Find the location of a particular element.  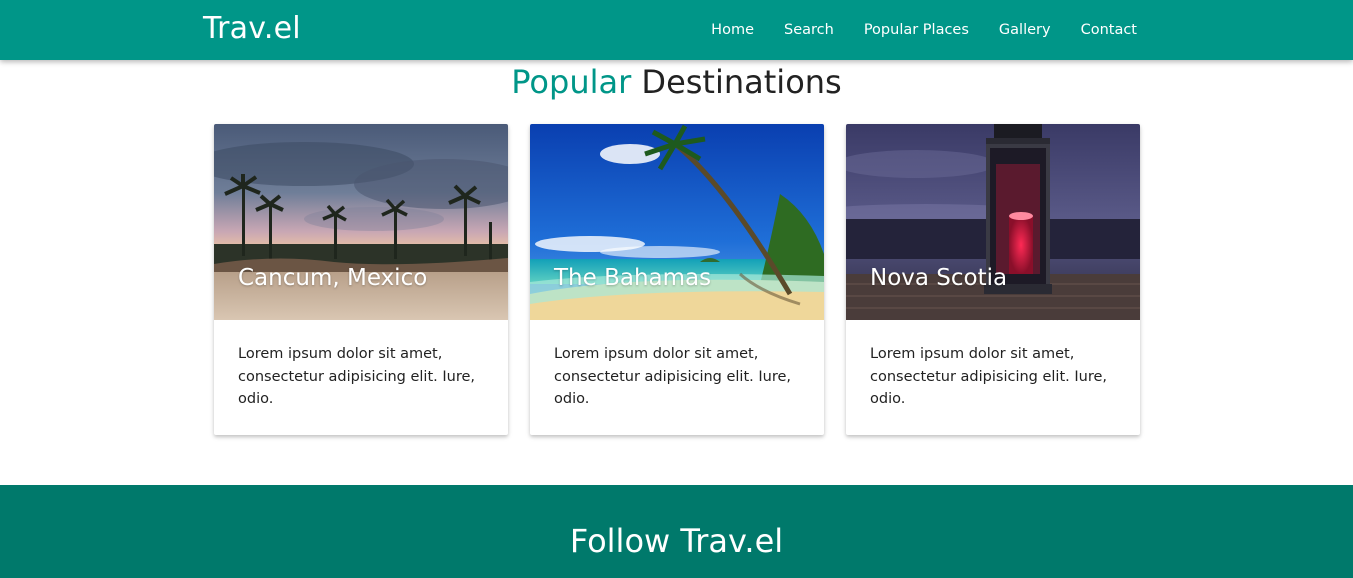

card-image-sunset-beach: Cancum, Mexico is located at coordinates (361, 222).